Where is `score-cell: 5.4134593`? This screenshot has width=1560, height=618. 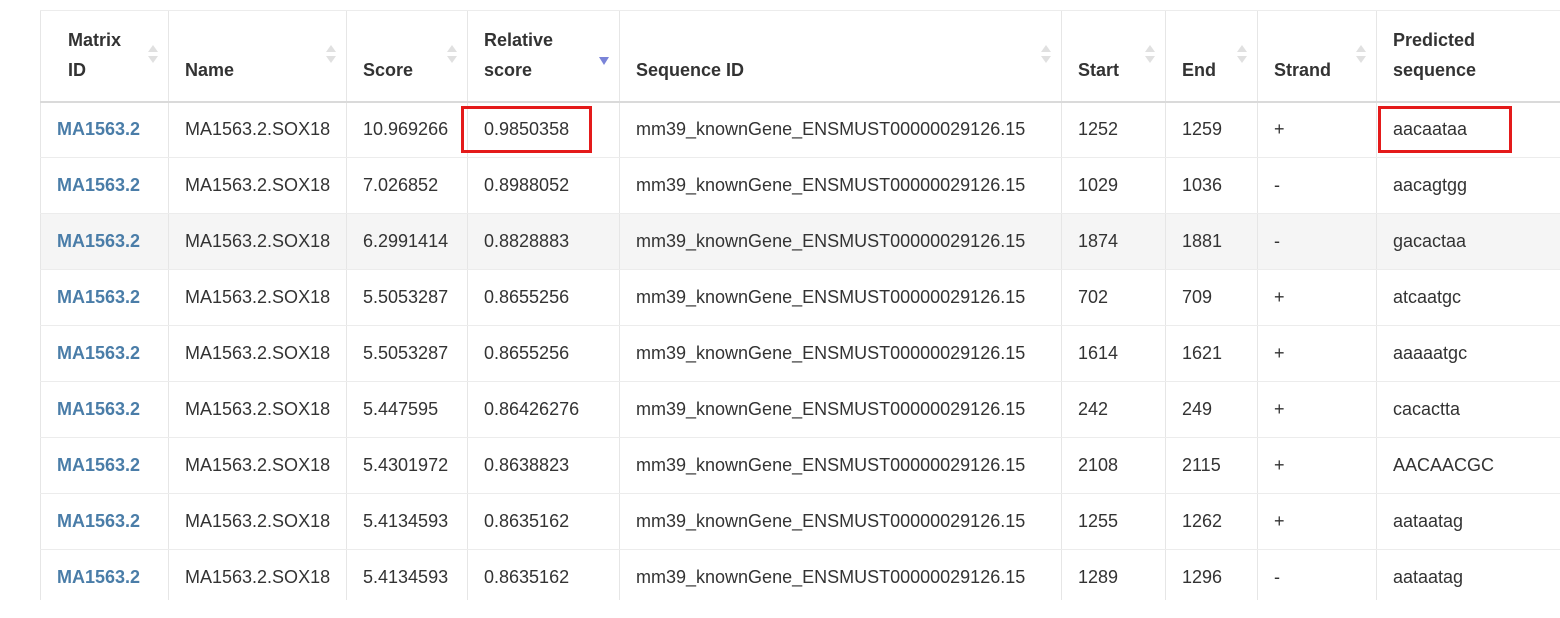 score-cell: 5.4134593 is located at coordinates (407, 521).